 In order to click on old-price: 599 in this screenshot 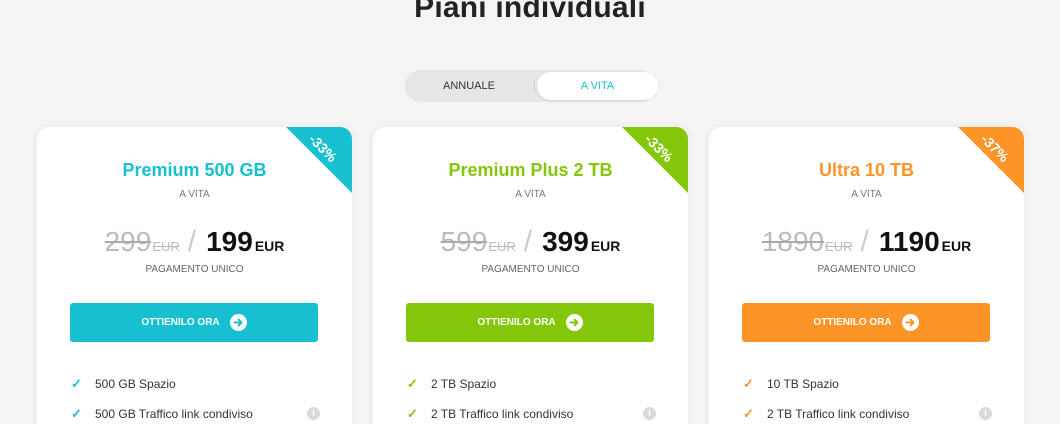, I will do `click(464, 241)`.